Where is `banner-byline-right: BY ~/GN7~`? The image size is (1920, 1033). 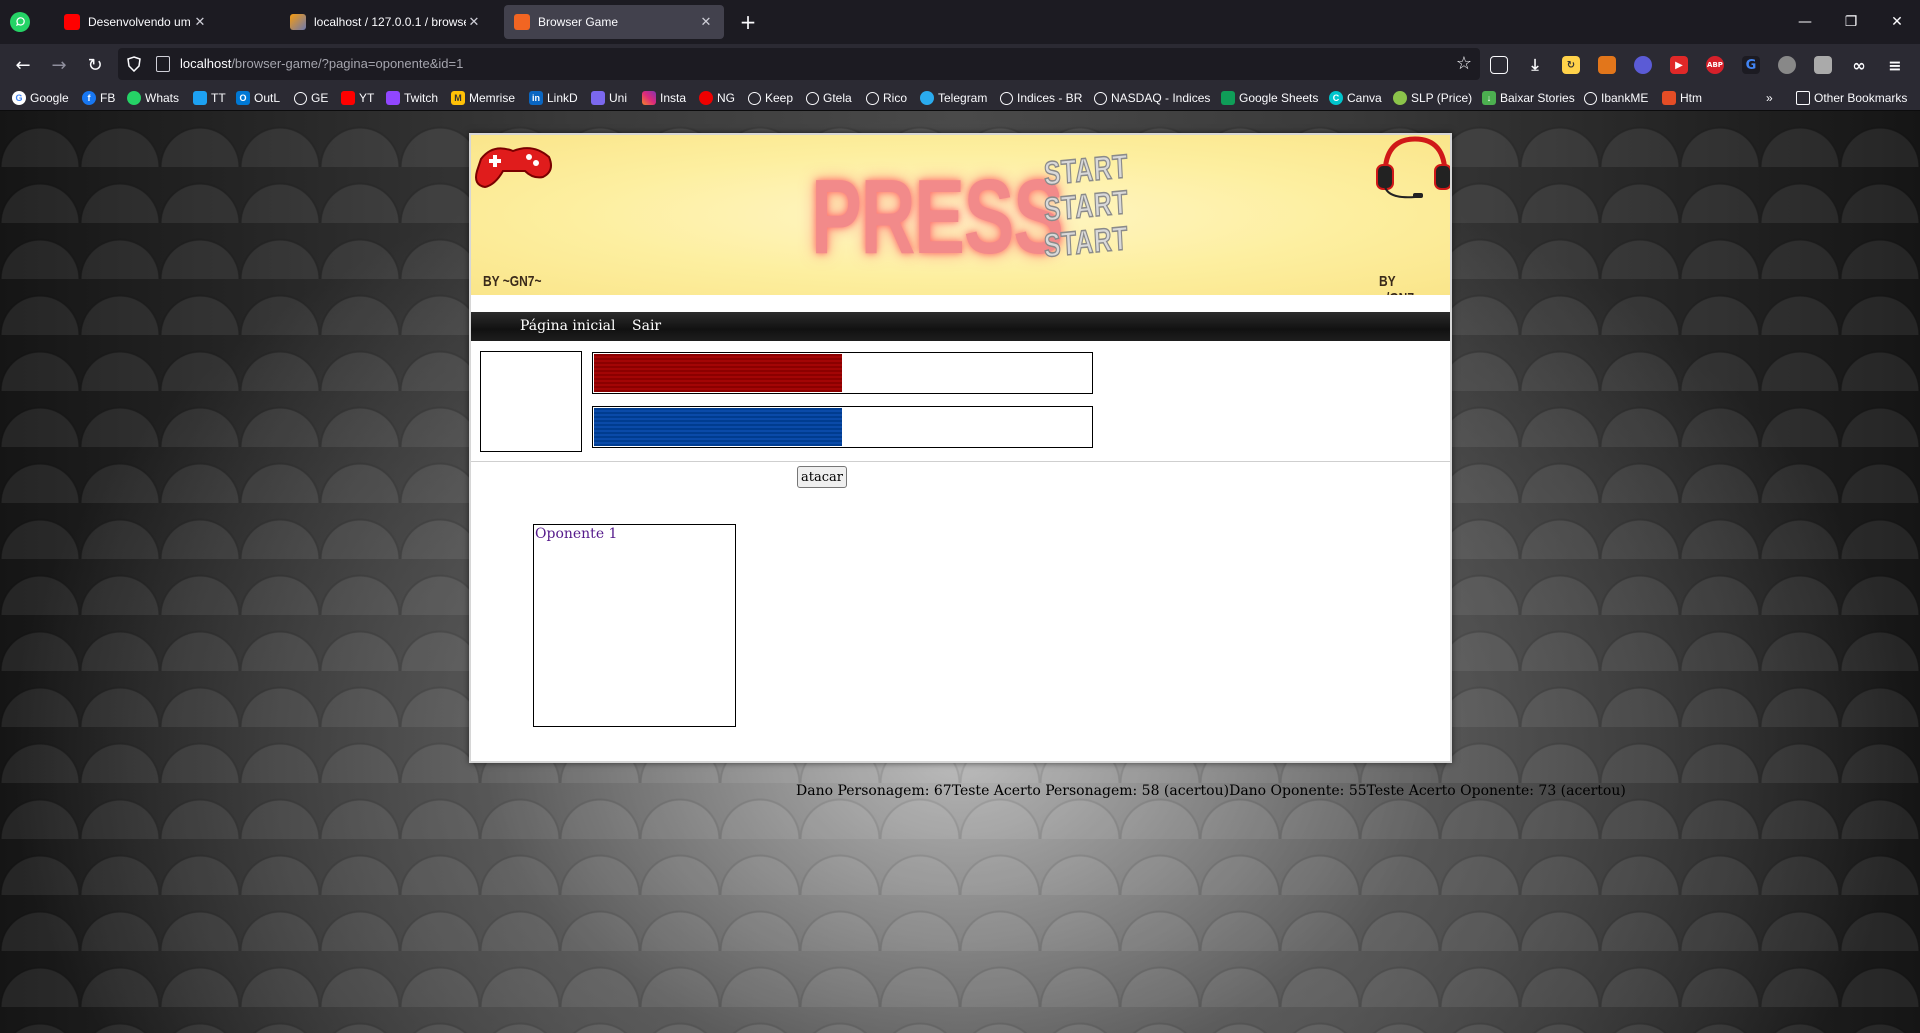
banner-byline-right: BY ~/GN7~ is located at coordinates (1400, 284).